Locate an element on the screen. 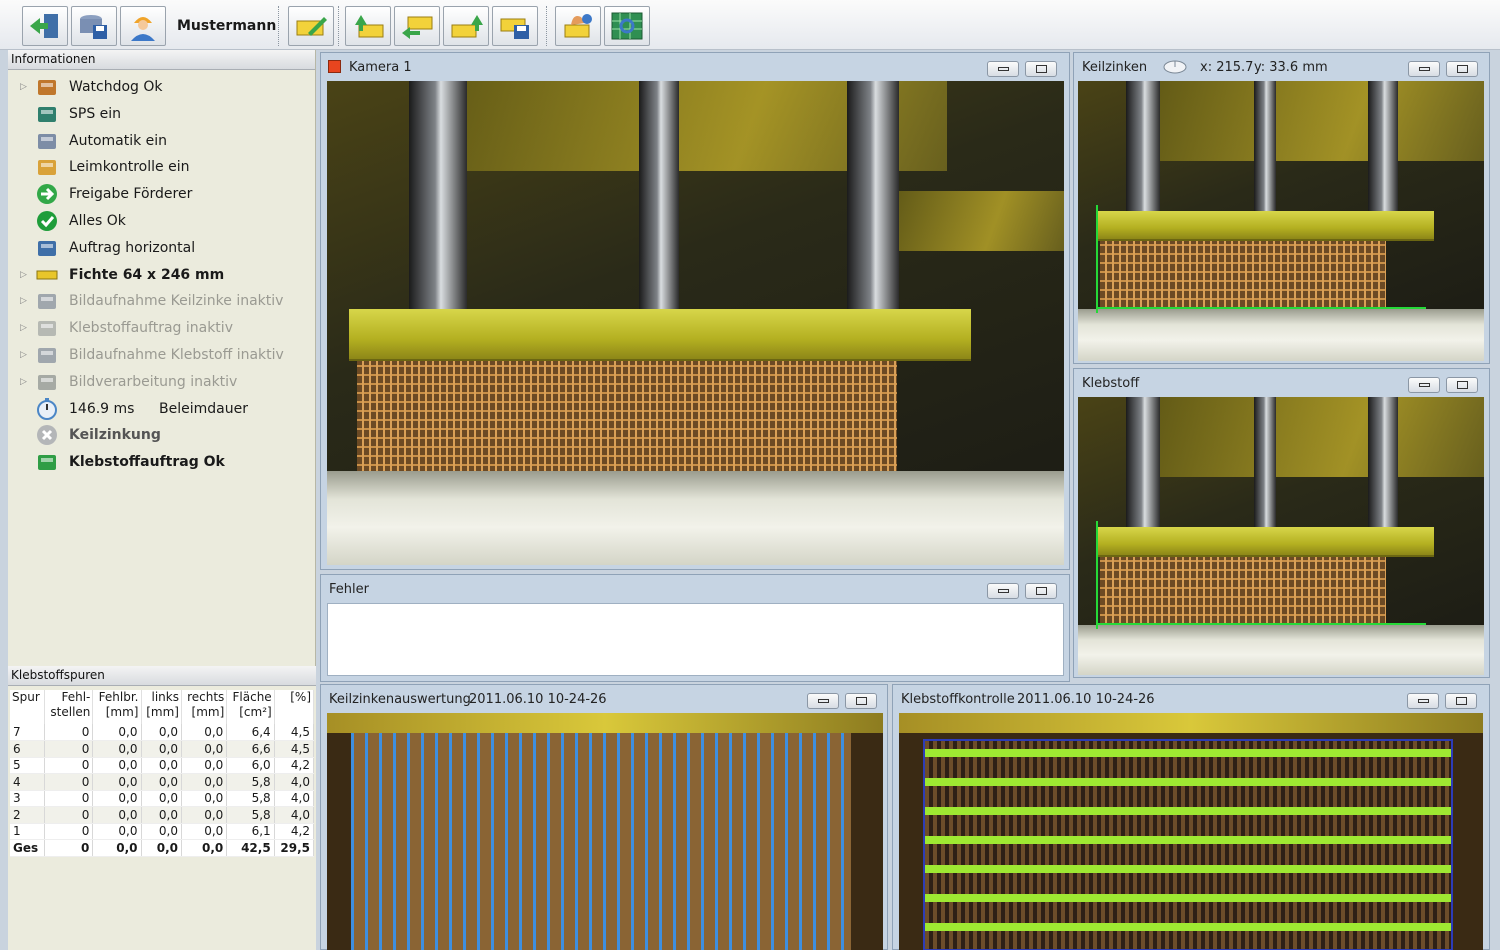 The height and width of the screenshot is (950, 1500). calibration-button is located at coordinates (627, 26).